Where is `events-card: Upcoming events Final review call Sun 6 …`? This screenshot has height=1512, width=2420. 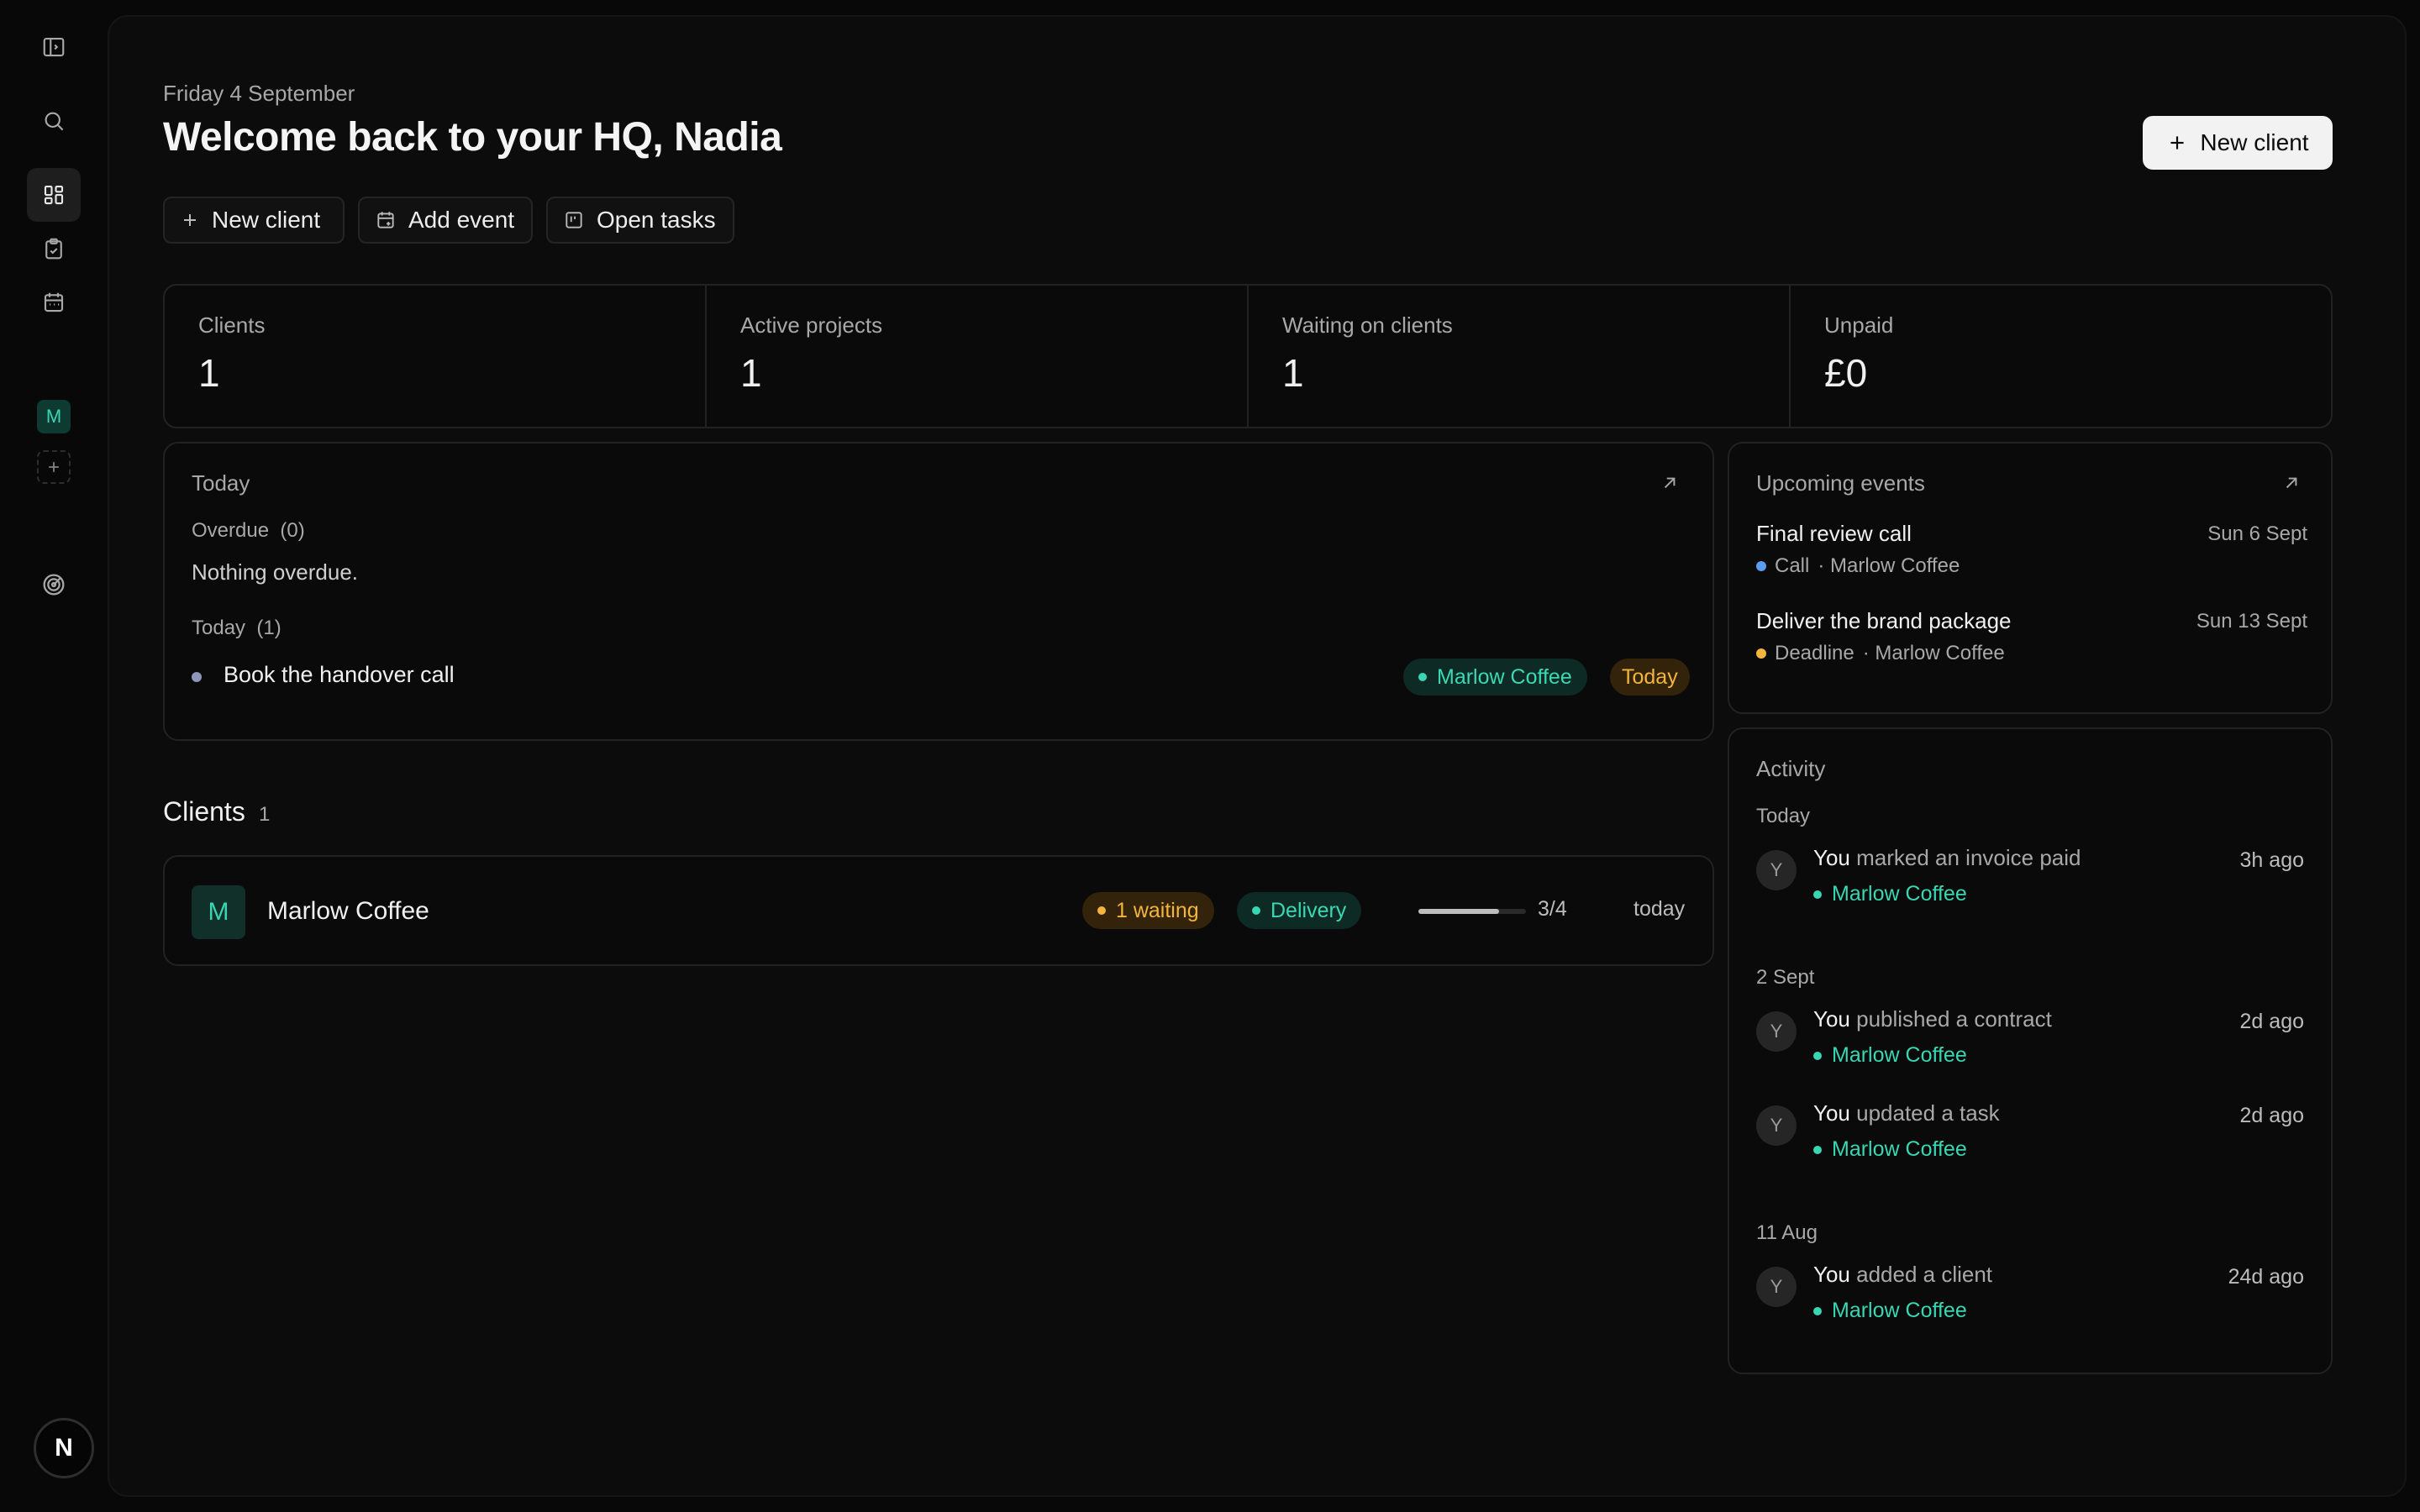
events-card: Upcoming events Final review call Sun 6 … is located at coordinates (2031, 578).